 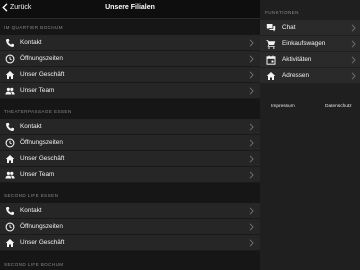 I want to click on page-title: Unsere Filialen, so click(x=130, y=7).